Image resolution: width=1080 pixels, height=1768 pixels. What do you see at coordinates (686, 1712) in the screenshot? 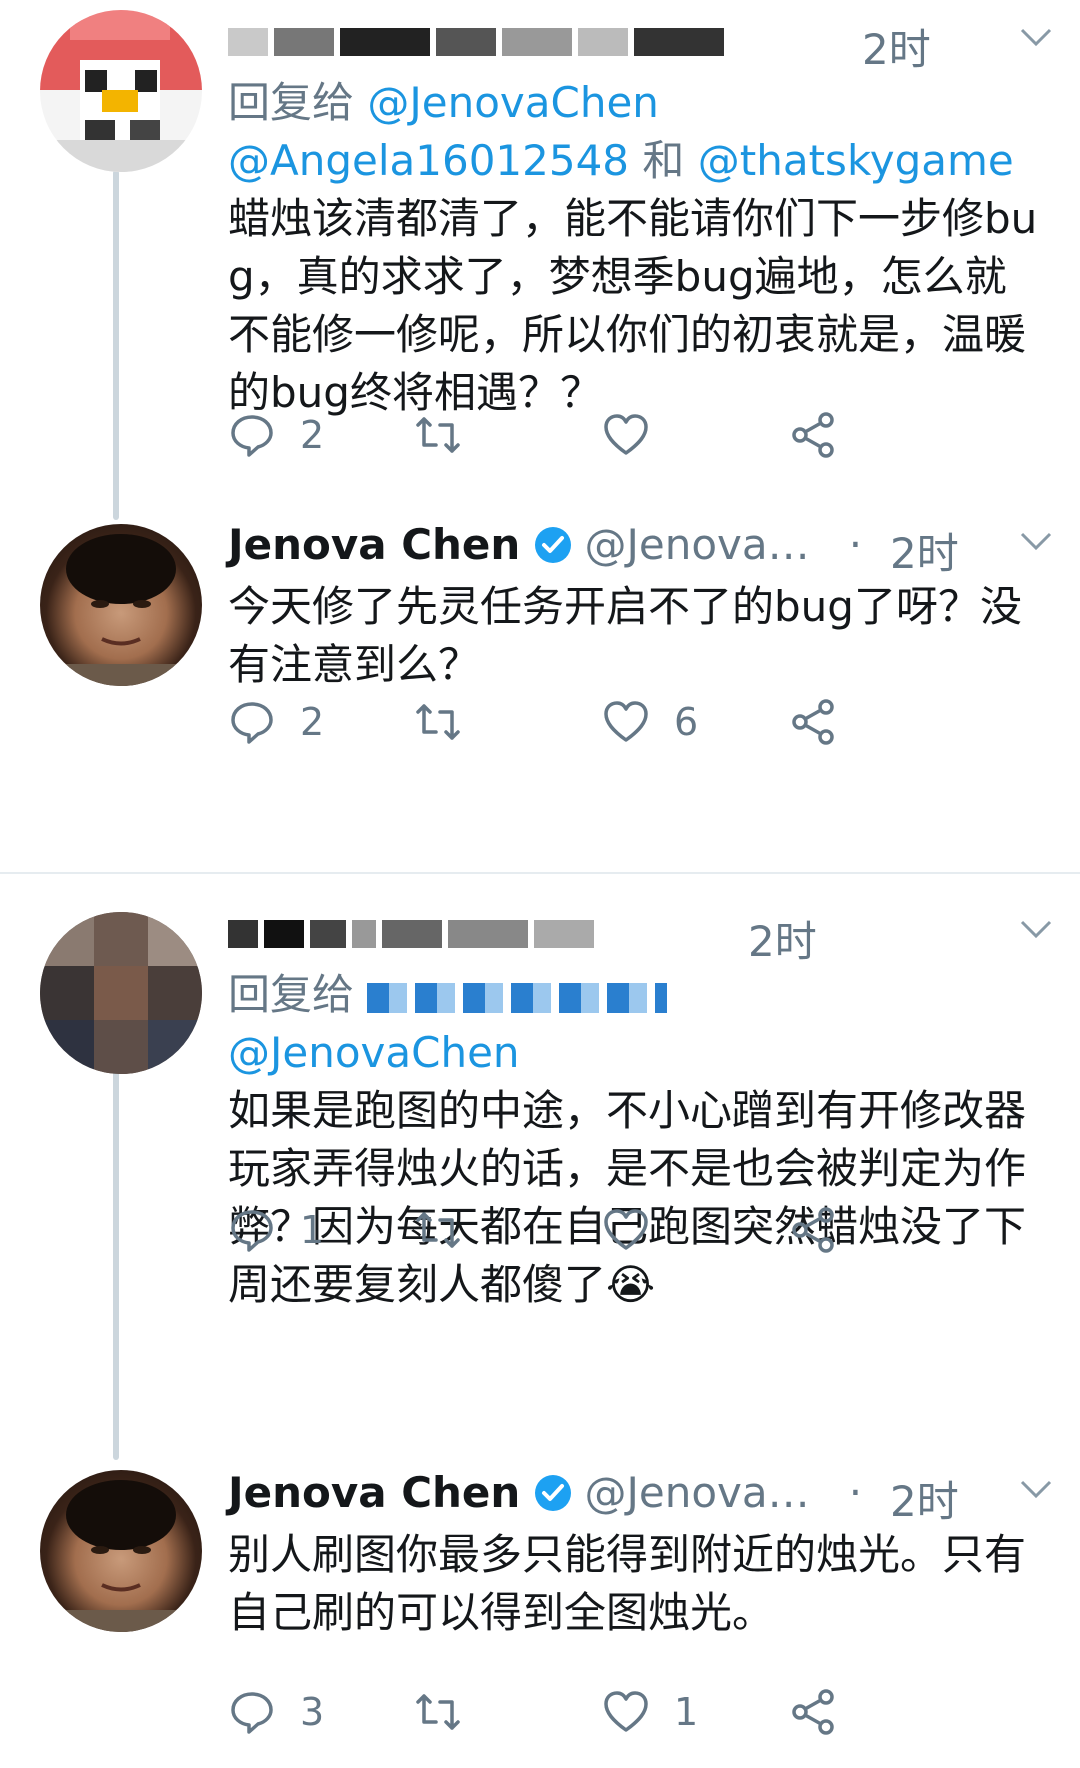
I see `like-count: 1` at bounding box center [686, 1712].